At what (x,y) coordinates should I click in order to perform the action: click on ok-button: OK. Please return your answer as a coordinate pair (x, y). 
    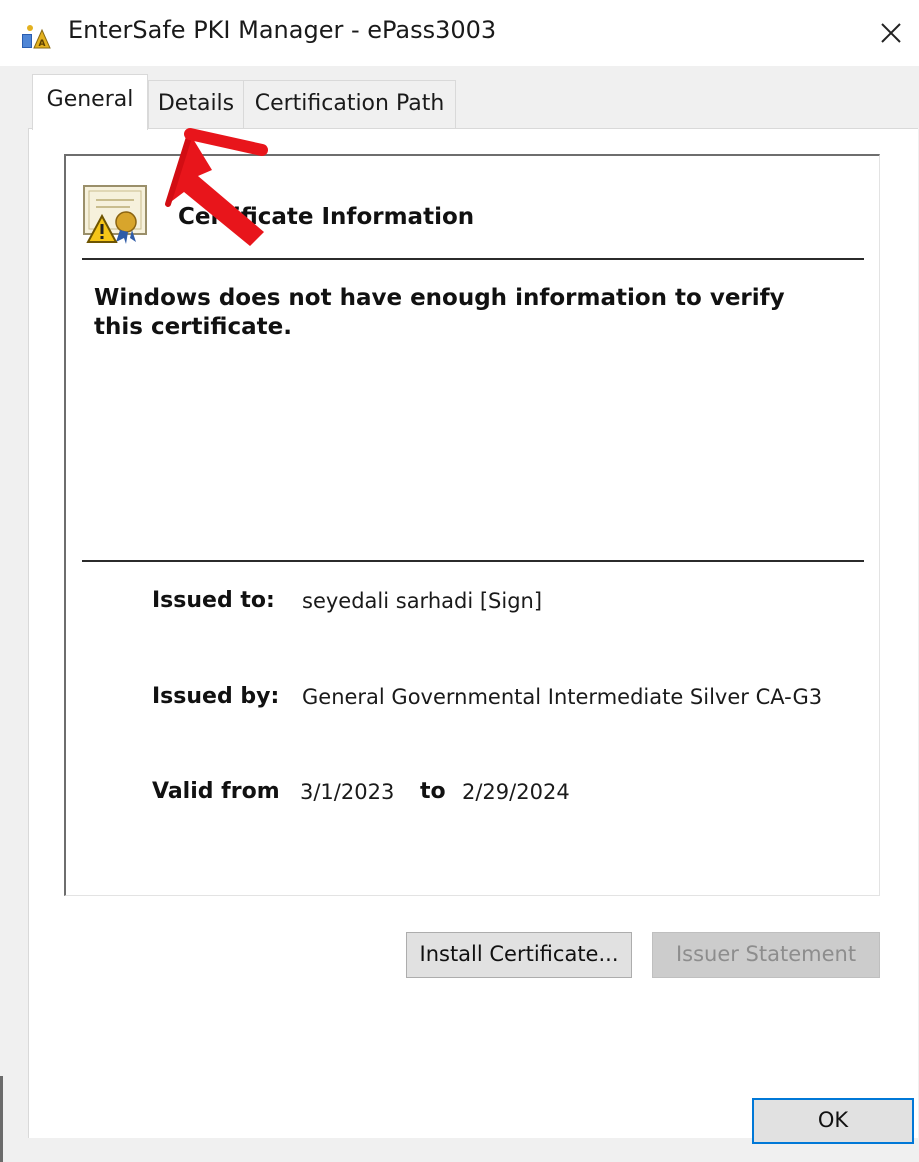
    Looking at the image, I should click on (833, 1121).